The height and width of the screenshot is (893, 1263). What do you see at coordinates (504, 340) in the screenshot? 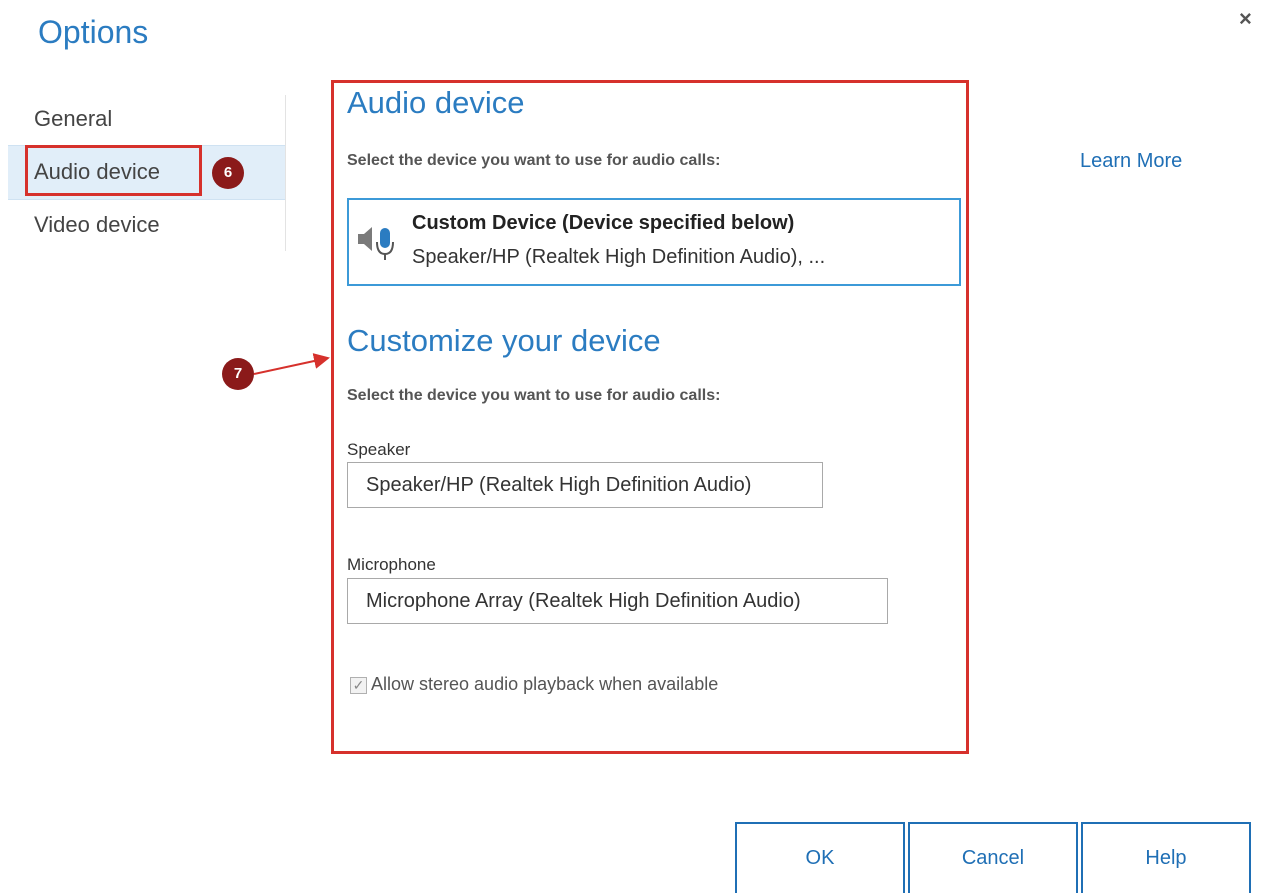
I see `customize-heading: Customize your device` at bounding box center [504, 340].